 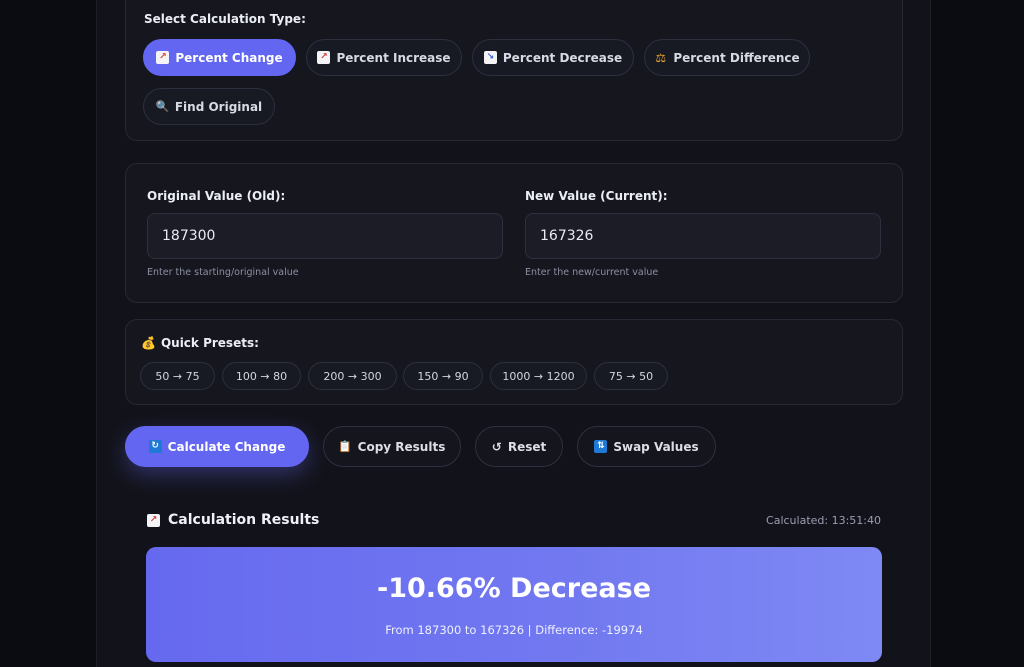 What do you see at coordinates (352, 376) in the screenshot?
I see `preset-button: 200 → 300` at bounding box center [352, 376].